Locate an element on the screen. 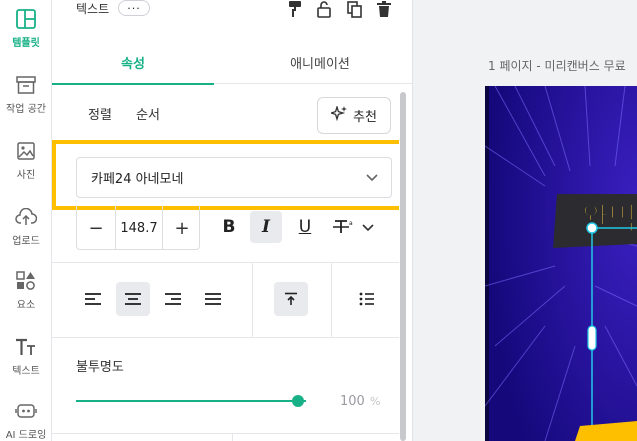  svg-text: a is located at coordinates (351, 223).